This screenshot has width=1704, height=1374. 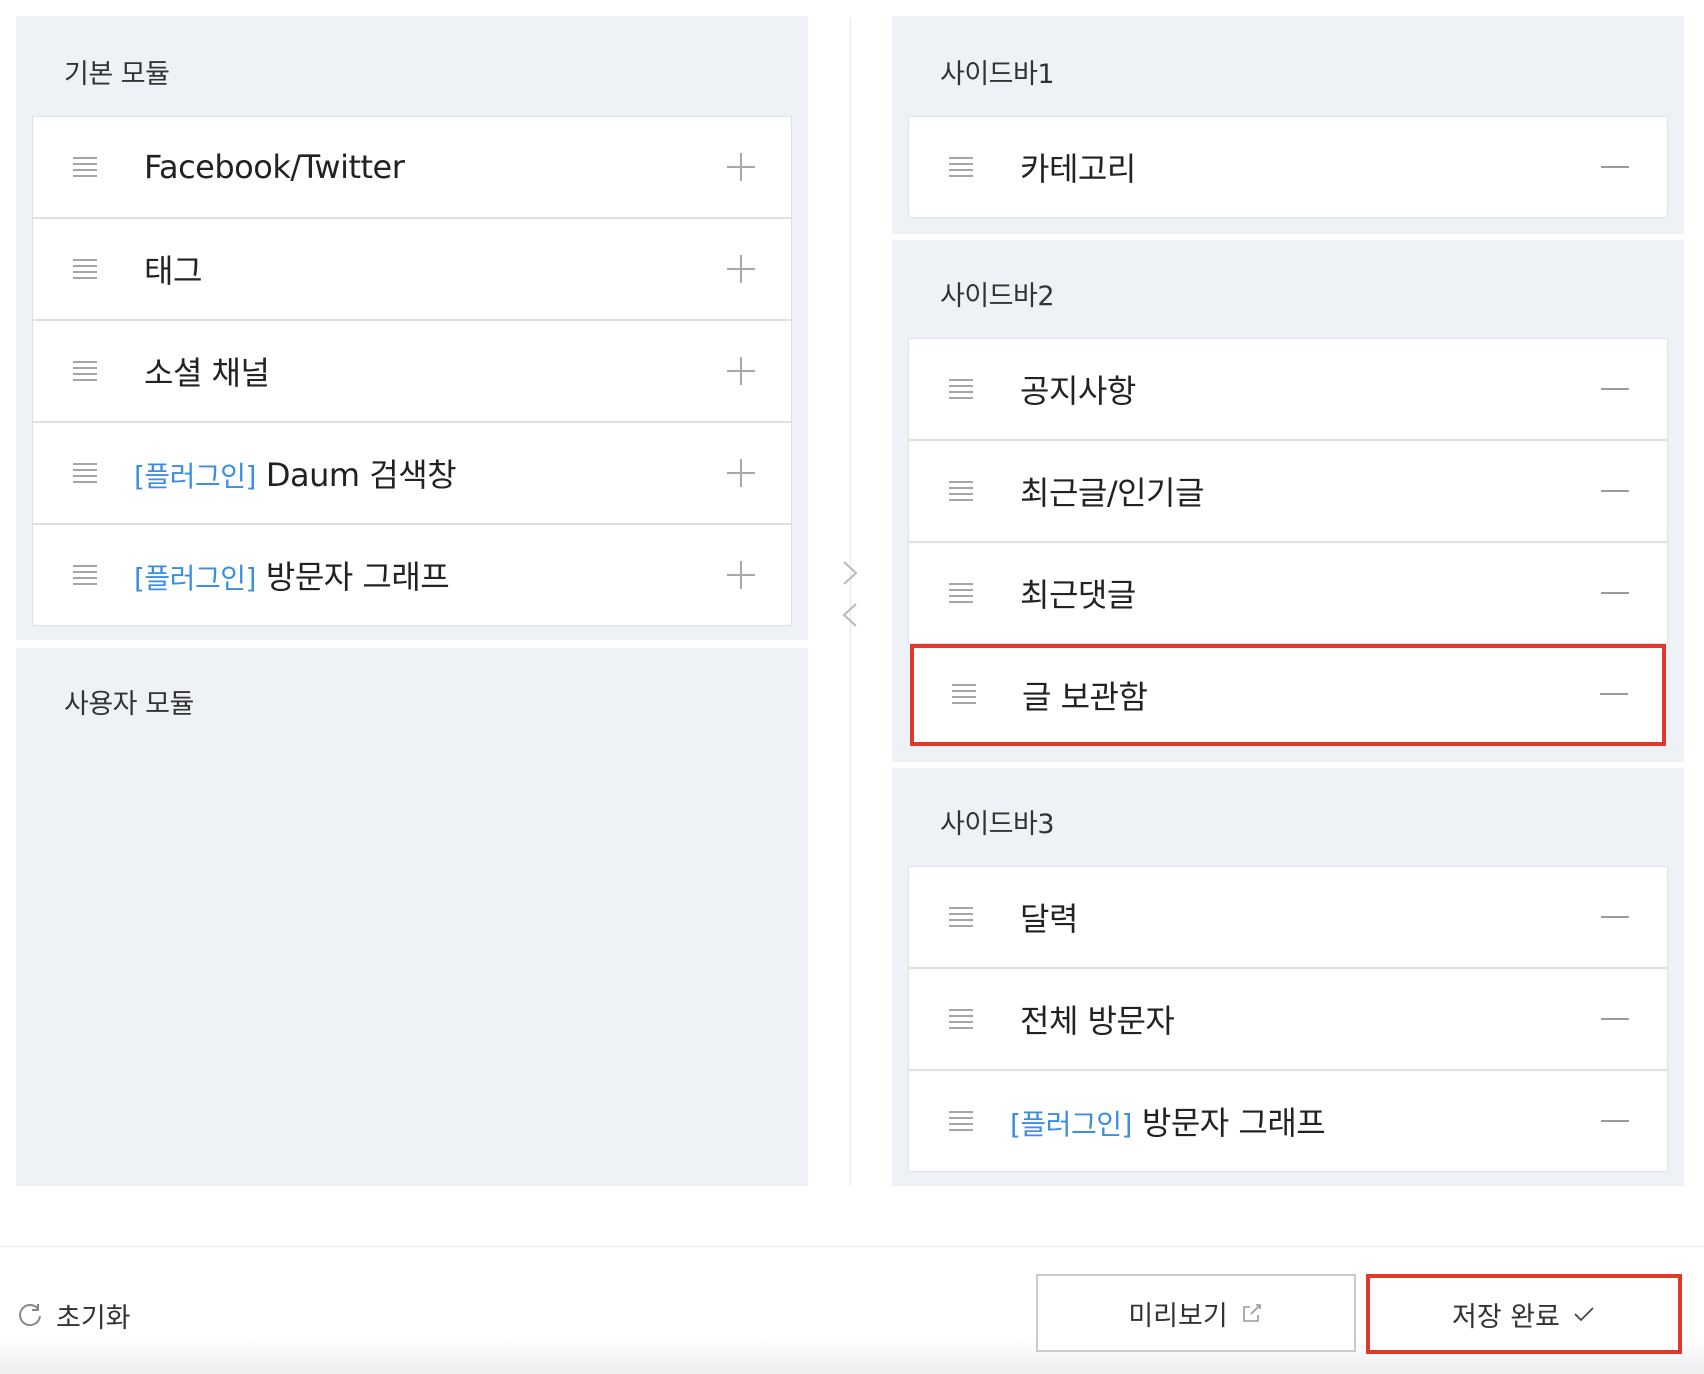 I want to click on module-item-visitor-graph: [플러그인] 방문자 그래프, so click(x=412, y=575).